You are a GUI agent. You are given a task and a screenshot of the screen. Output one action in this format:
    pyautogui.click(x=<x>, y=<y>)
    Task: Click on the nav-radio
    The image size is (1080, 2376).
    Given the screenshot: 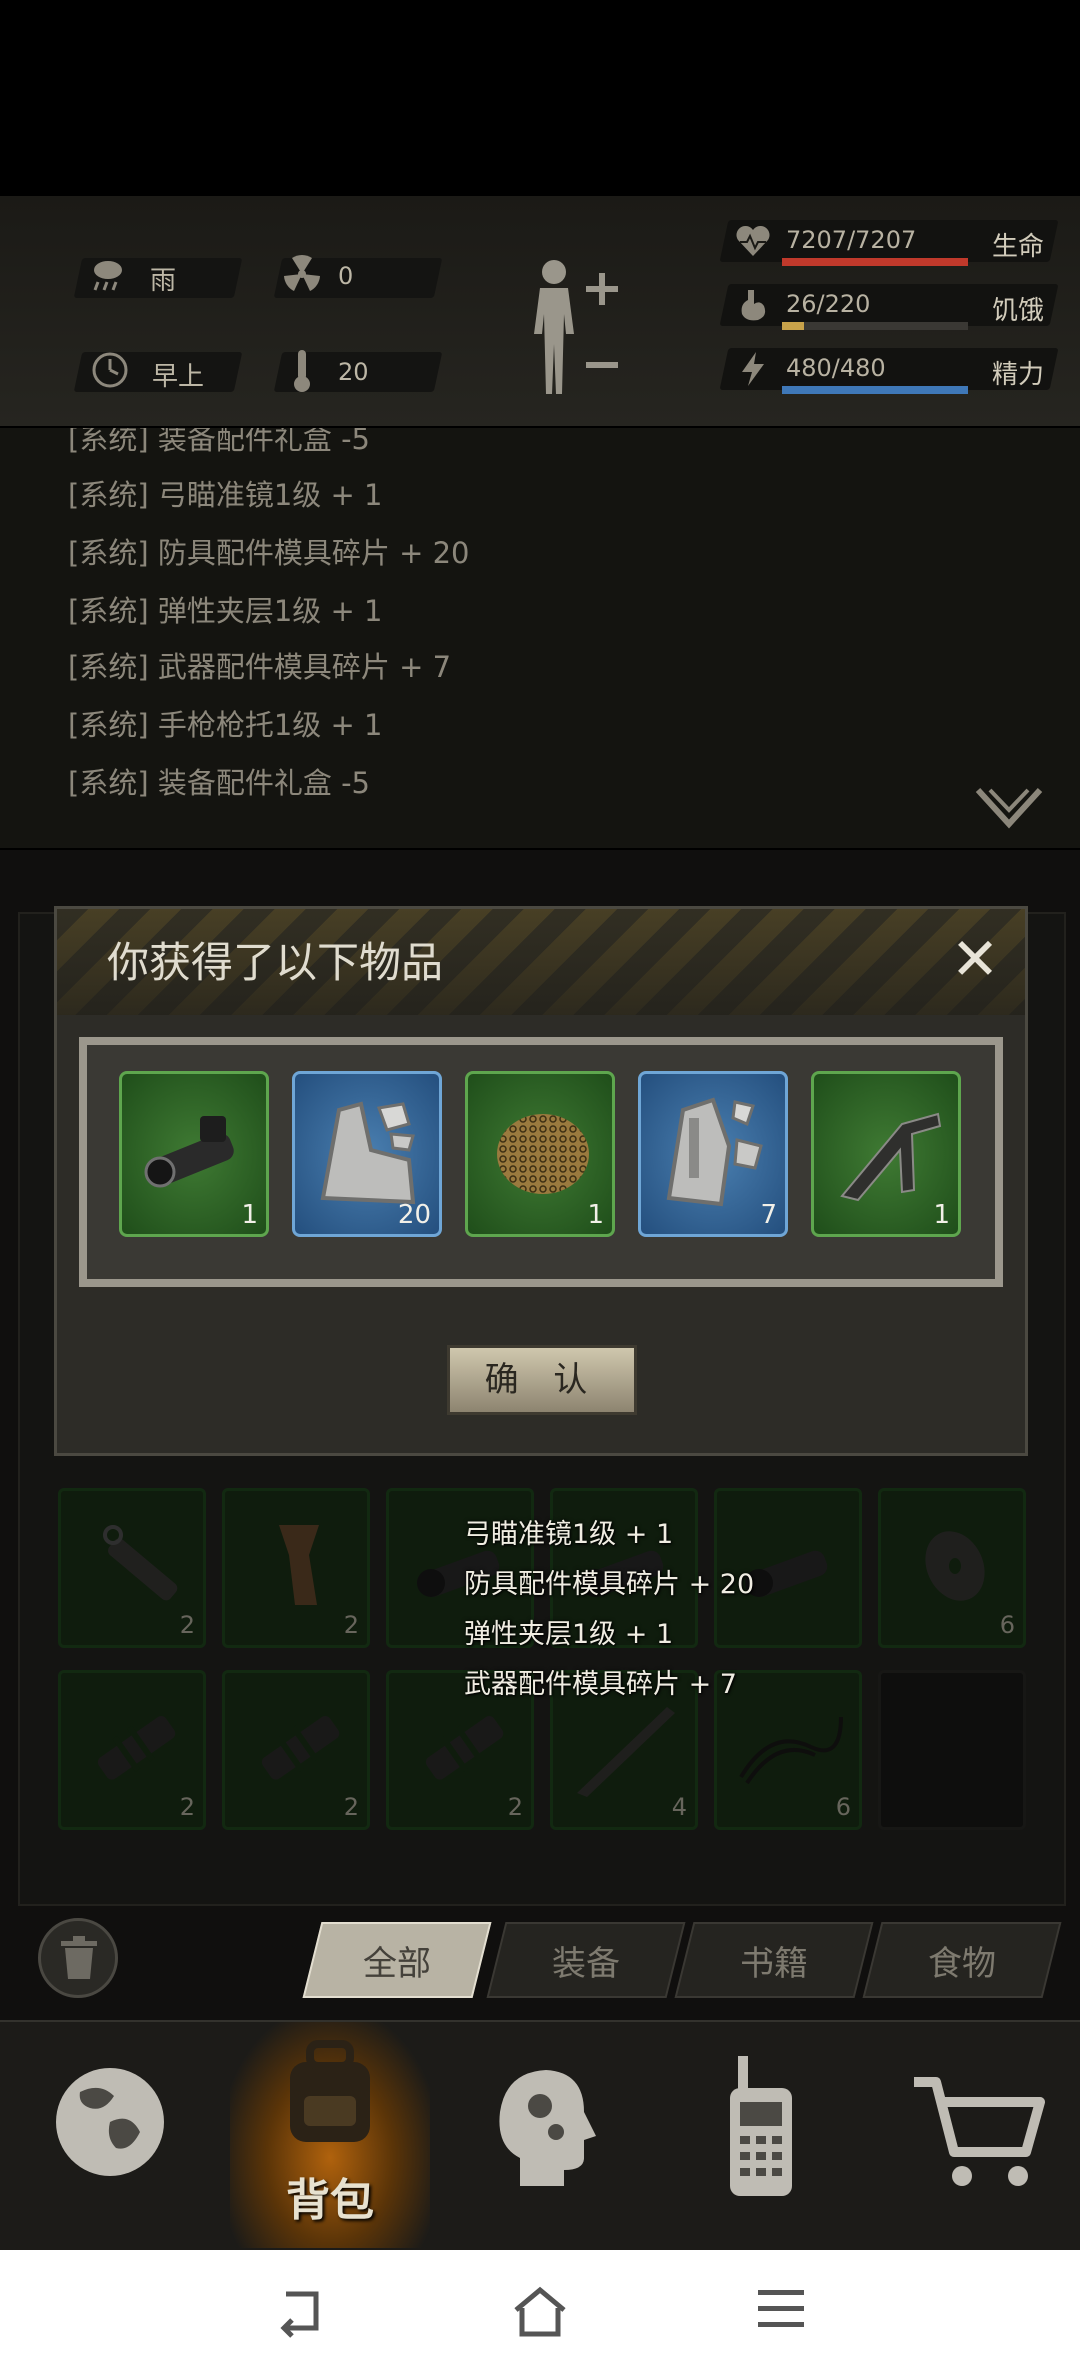 What is the action you would take?
    pyautogui.click(x=760, y=2135)
    